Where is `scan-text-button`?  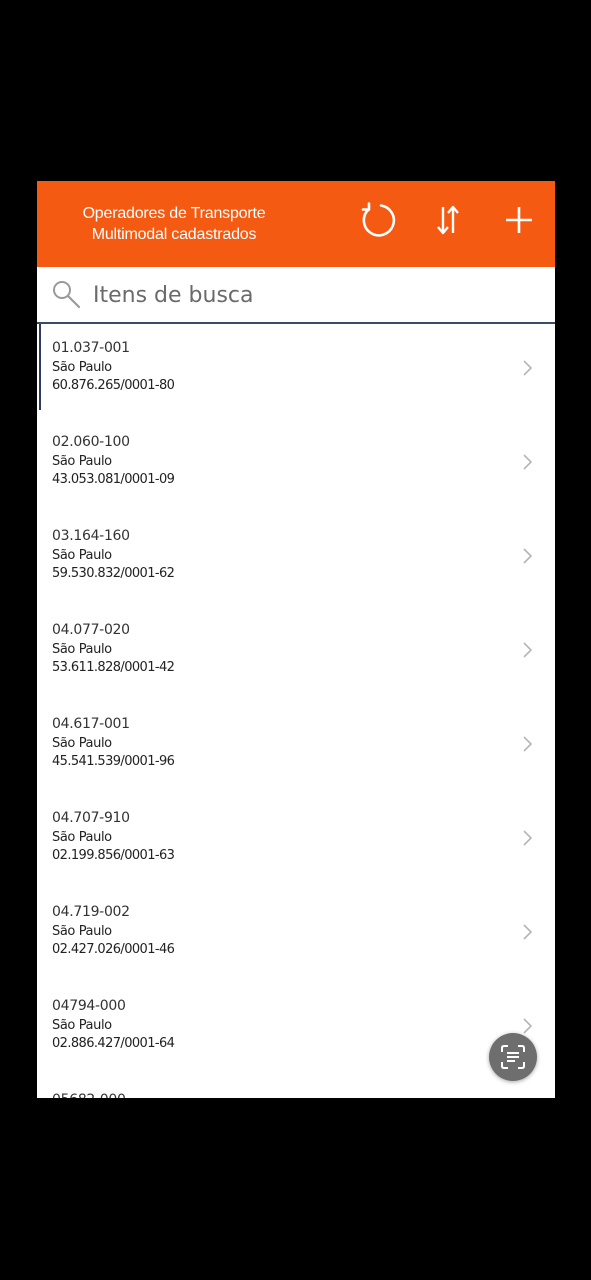 scan-text-button is located at coordinates (513, 1057).